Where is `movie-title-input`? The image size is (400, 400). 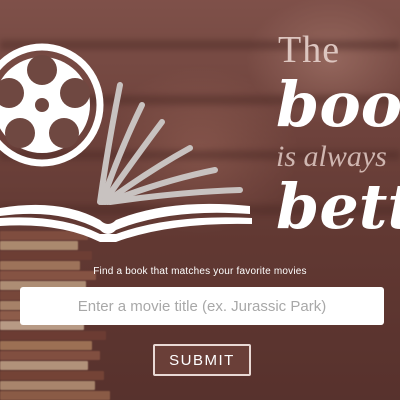 movie-title-input is located at coordinates (202, 306).